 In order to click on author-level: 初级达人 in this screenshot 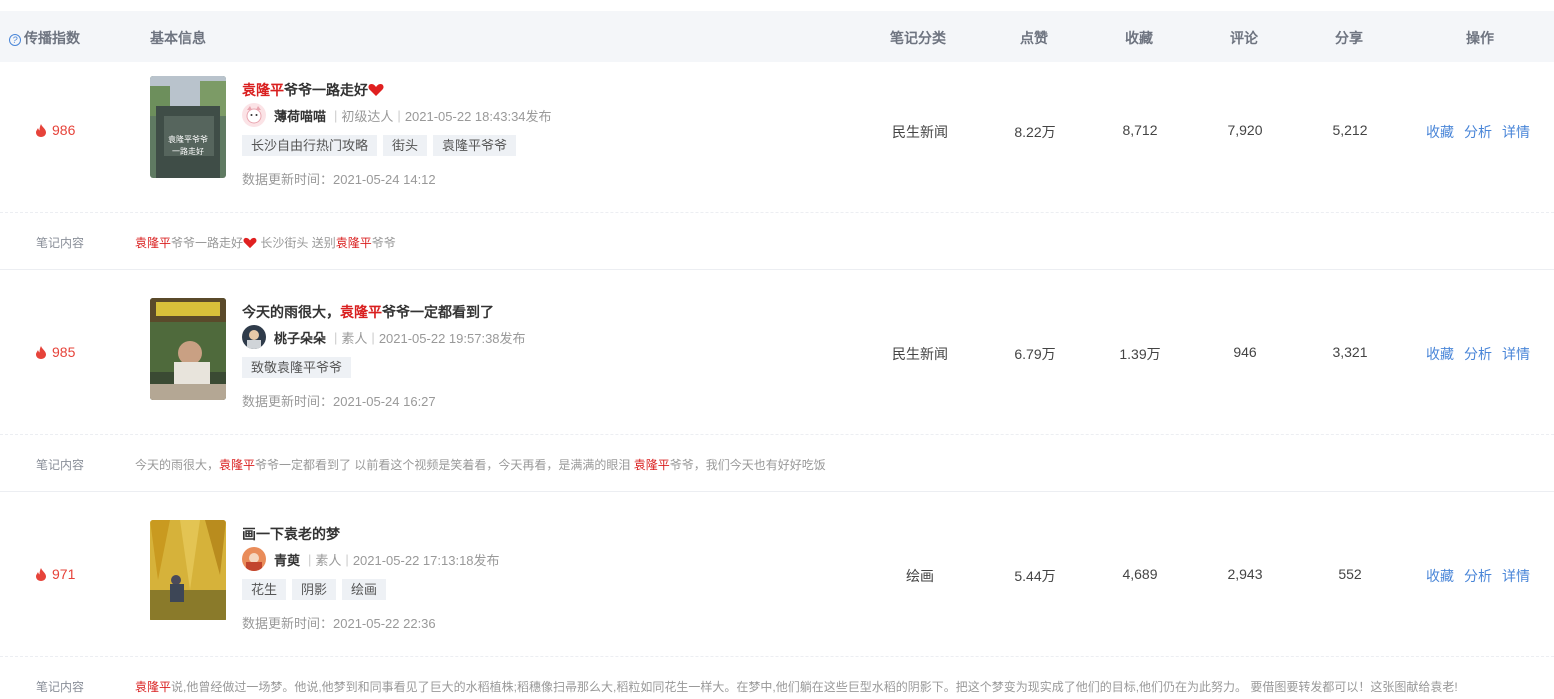, I will do `click(367, 116)`.